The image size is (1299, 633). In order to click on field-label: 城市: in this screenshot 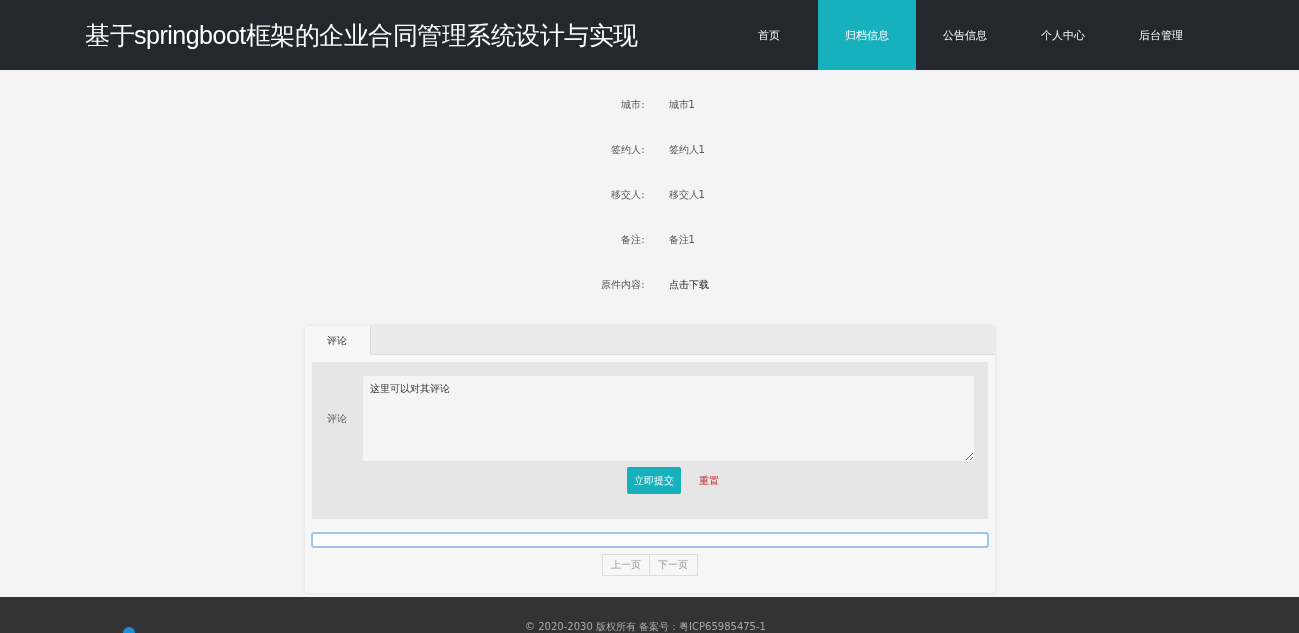, I will do `click(632, 105)`.